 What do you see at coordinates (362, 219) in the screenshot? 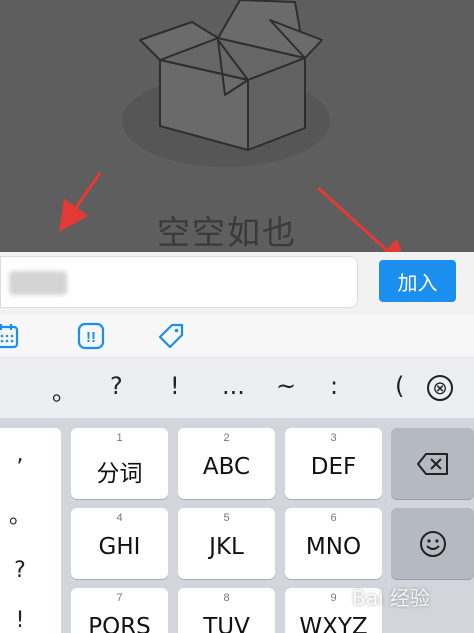
I see `arrow-to-join-button` at bounding box center [362, 219].